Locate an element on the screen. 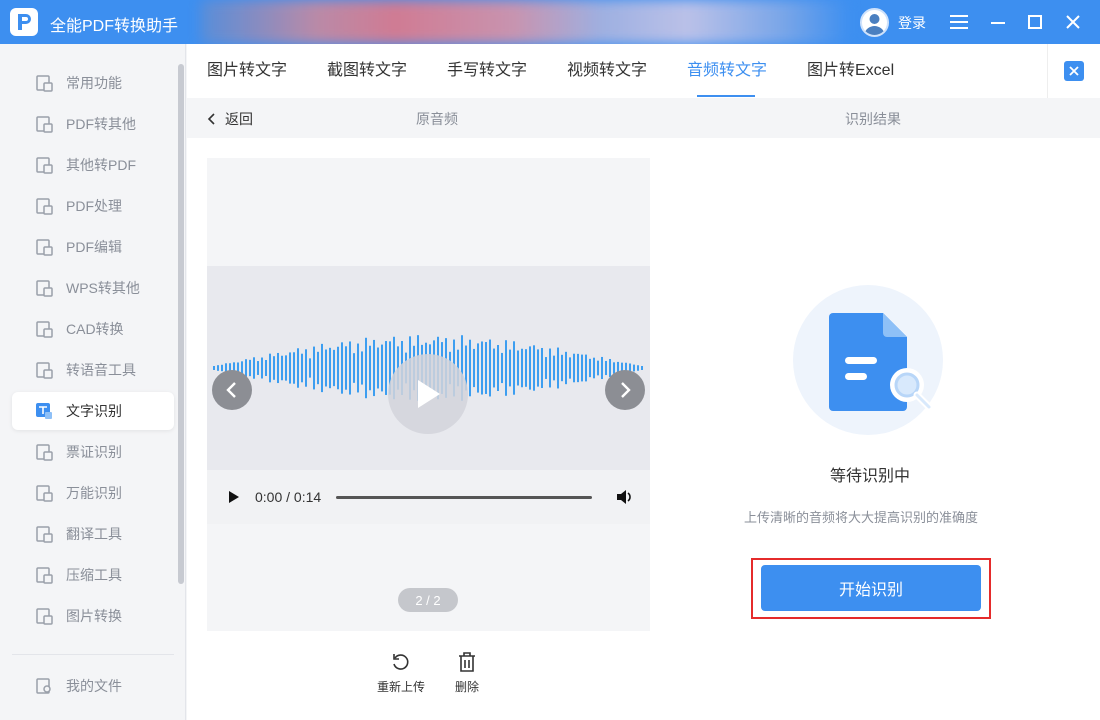 The image size is (1100, 720). minimize-icon is located at coordinates (998, 22).